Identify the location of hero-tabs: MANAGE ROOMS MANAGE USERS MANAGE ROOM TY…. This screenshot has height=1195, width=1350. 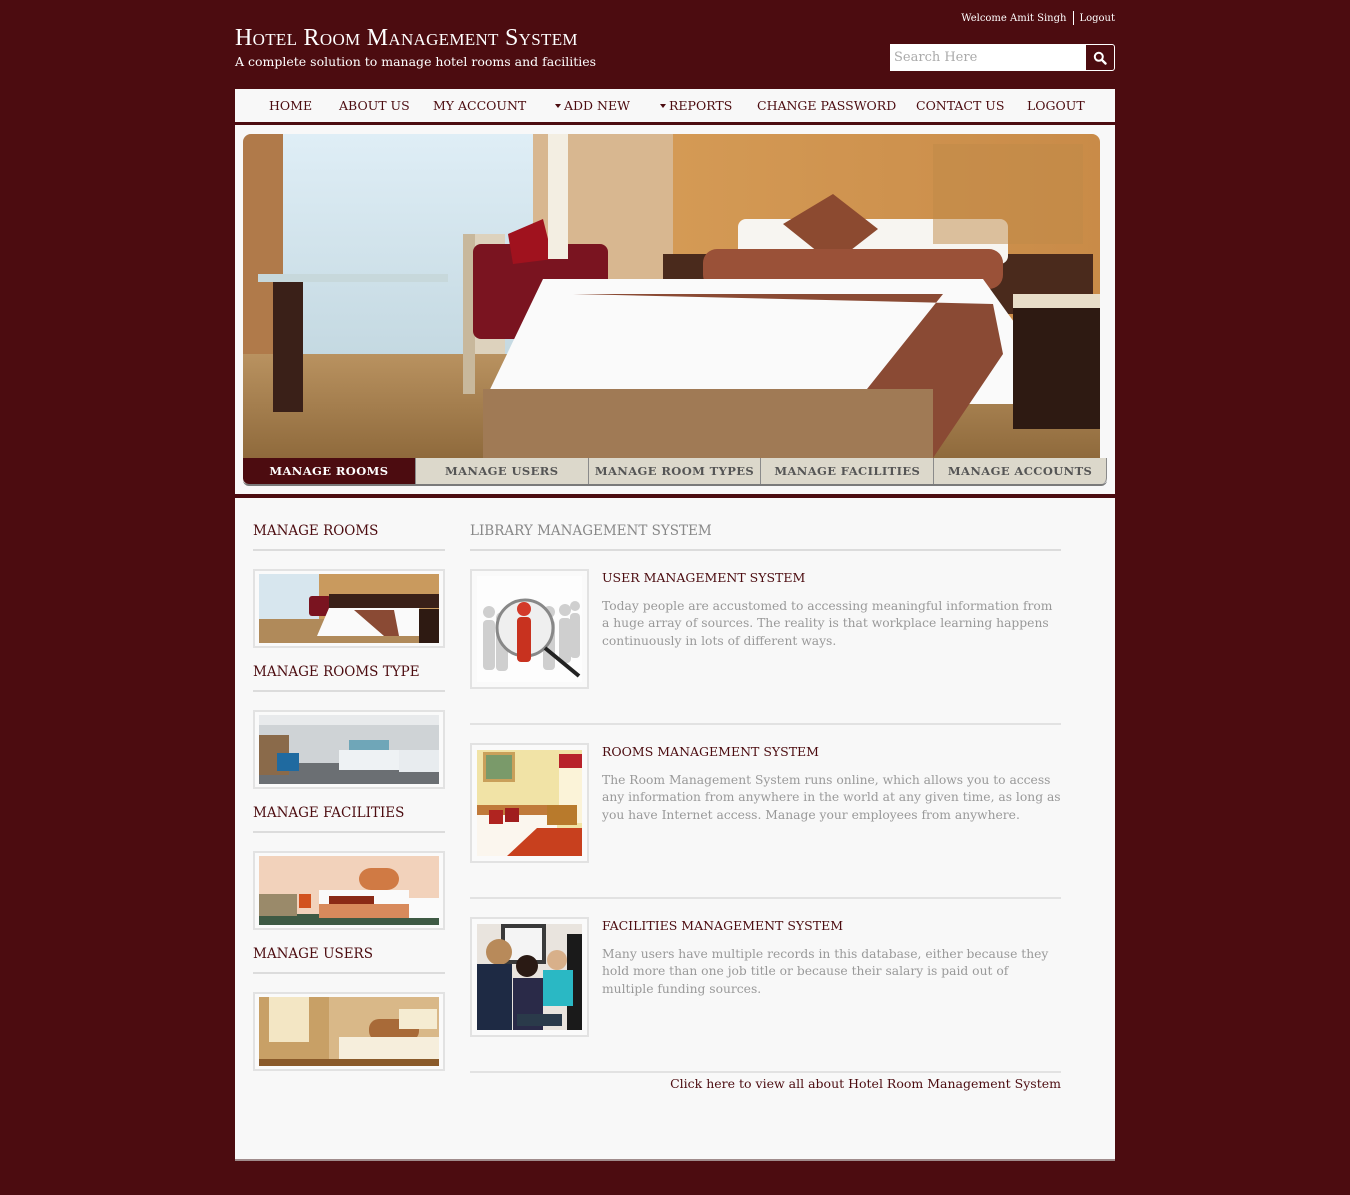
(675, 472).